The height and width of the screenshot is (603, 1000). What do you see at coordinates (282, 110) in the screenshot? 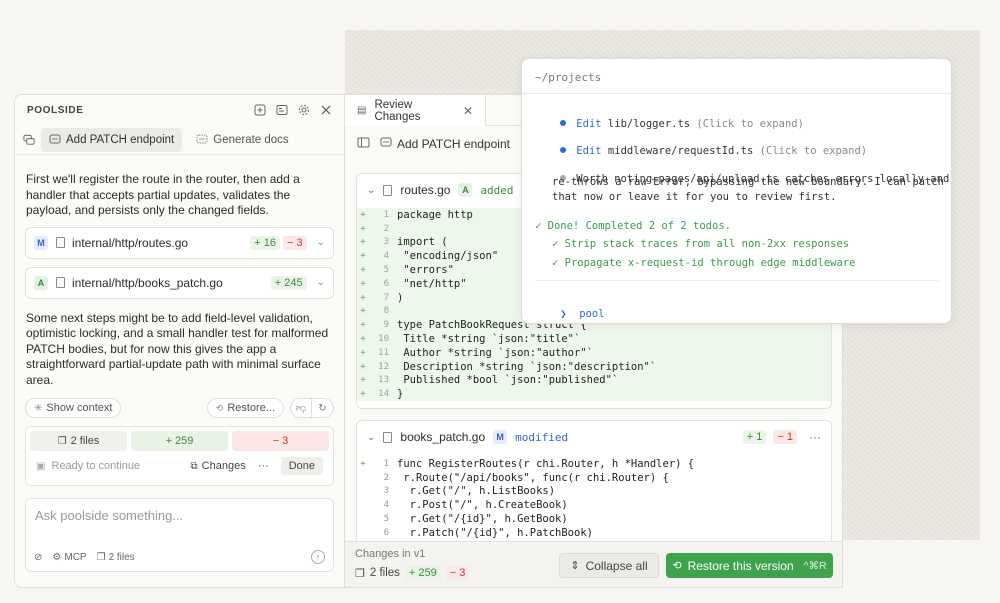
I see `history-icon` at bounding box center [282, 110].